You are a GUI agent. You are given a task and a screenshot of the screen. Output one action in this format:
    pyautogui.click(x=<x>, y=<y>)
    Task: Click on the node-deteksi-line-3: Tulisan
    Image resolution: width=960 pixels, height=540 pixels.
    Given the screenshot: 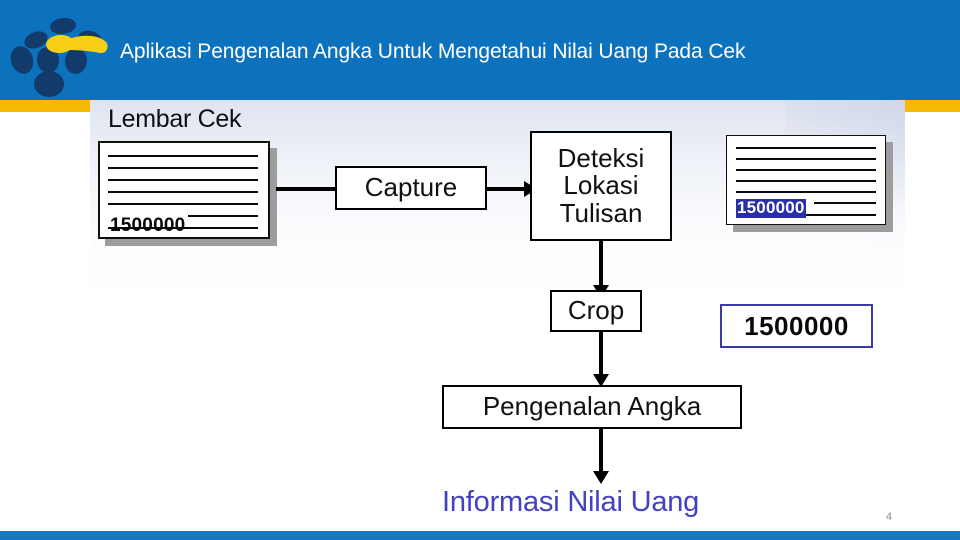 What is the action you would take?
    pyautogui.click(x=601, y=212)
    